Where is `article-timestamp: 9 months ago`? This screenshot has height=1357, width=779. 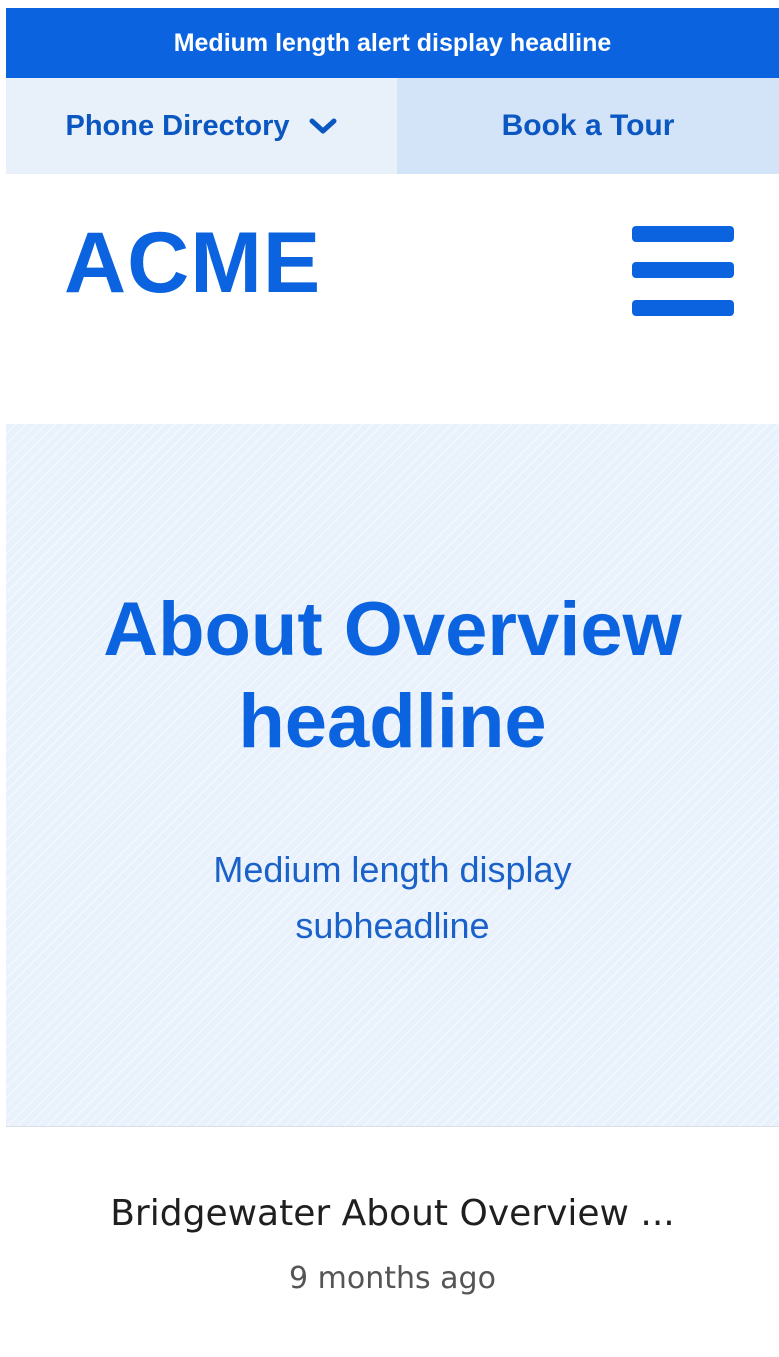 article-timestamp: 9 months ago is located at coordinates (392, 1278).